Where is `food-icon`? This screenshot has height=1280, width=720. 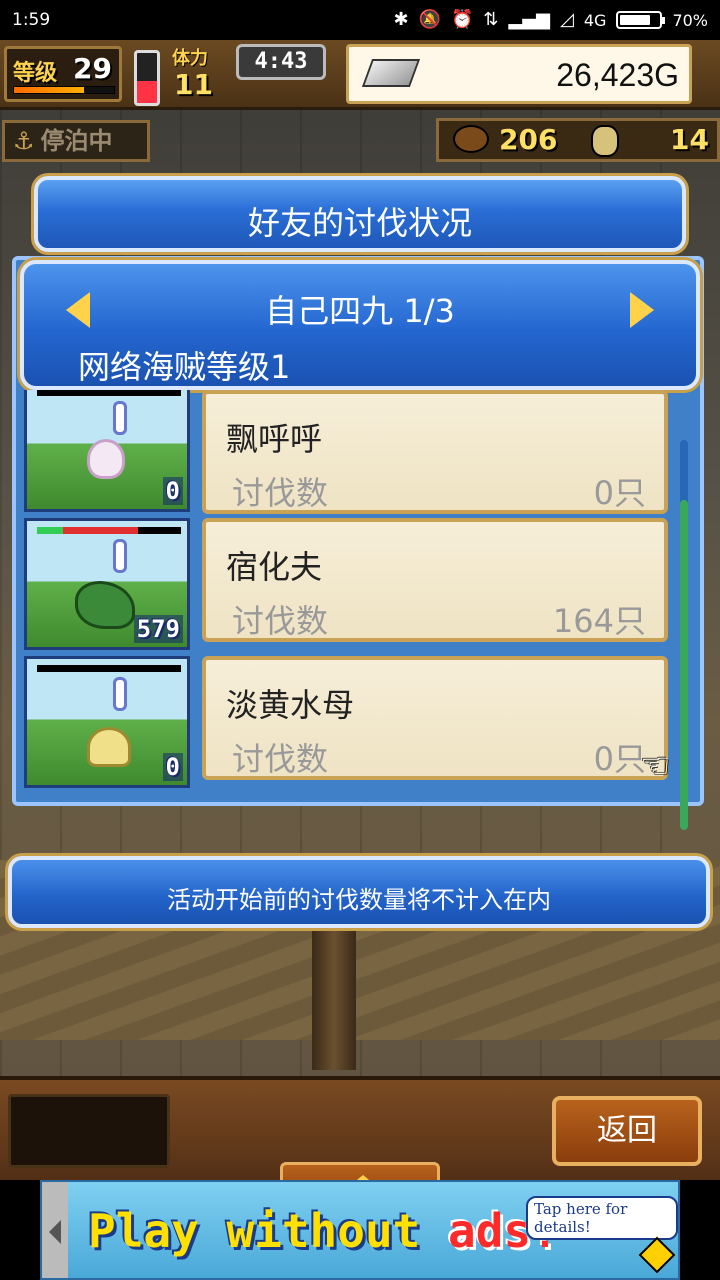 food-icon is located at coordinates (471, 139).